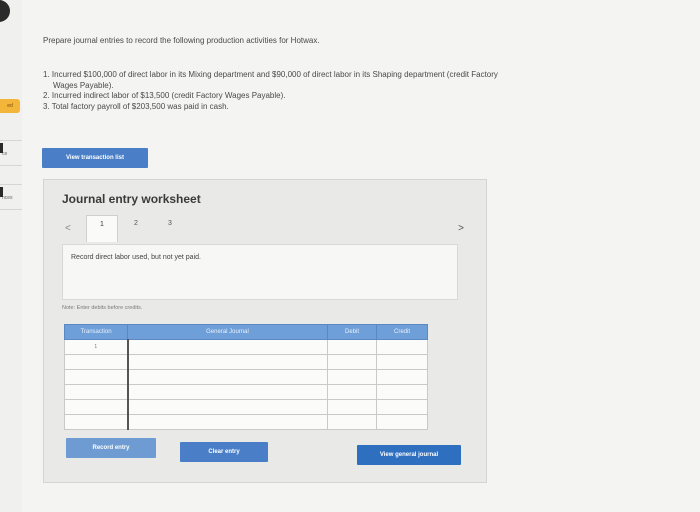 Image resolution: width=700 pixels, height=512 pixels. What do you see at coordinates (96, 332) in the screenshot?
I see `column-header-transaction: Transaction` at bounding box center [96, 332].